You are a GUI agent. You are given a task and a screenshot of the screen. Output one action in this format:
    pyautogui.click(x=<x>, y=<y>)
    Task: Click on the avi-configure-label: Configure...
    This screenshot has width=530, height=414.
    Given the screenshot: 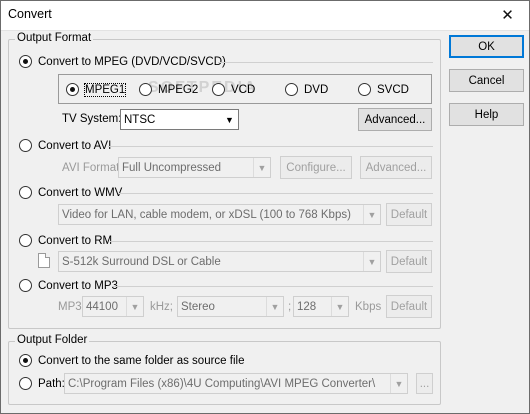 What is the action you would take?
    pyautogui.click(x=316, y=167)
    